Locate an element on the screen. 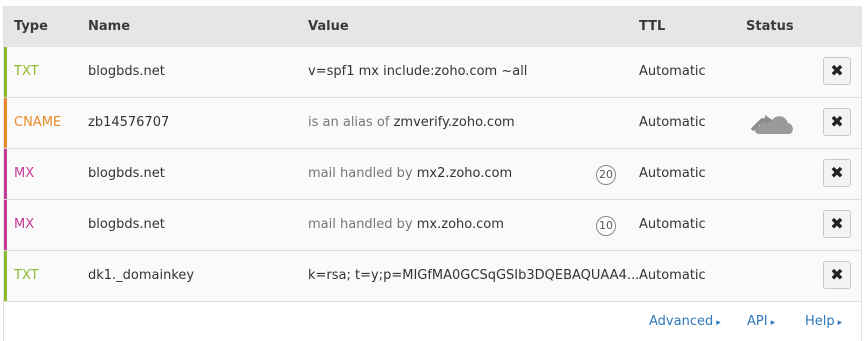 Image resolution: width=868 pixels, height=341 pixels. value-text: v=spf1 mx include:zoho.com ~all is located at coordinates (418, 71).